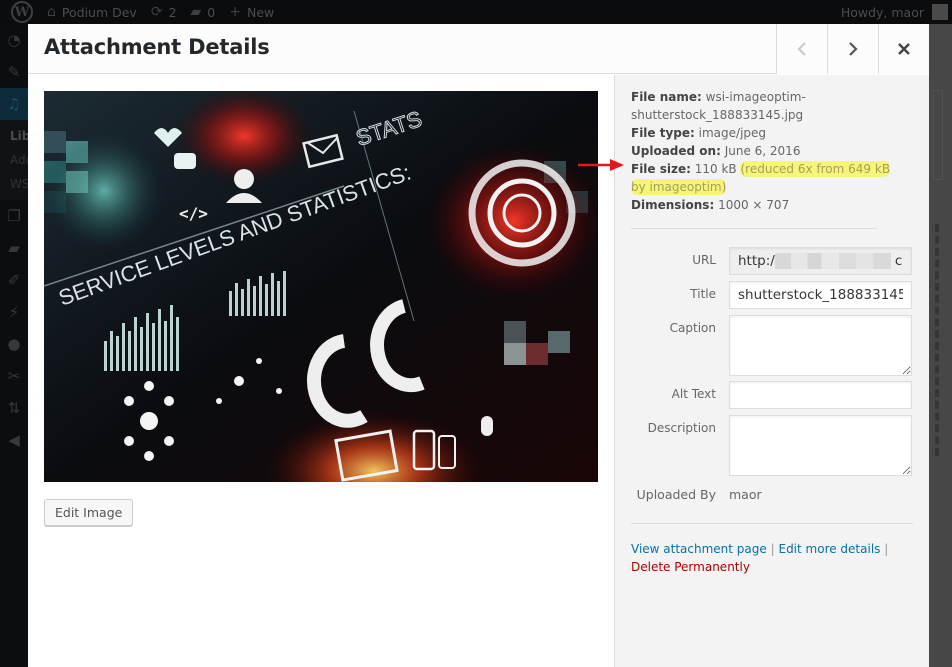 The height and width of the screenshot is (667, 952). What do you see at coordinates (756, 261) in the screenshot?
I see `url-value-prefix: http:/` at bounding box center [756, 261].